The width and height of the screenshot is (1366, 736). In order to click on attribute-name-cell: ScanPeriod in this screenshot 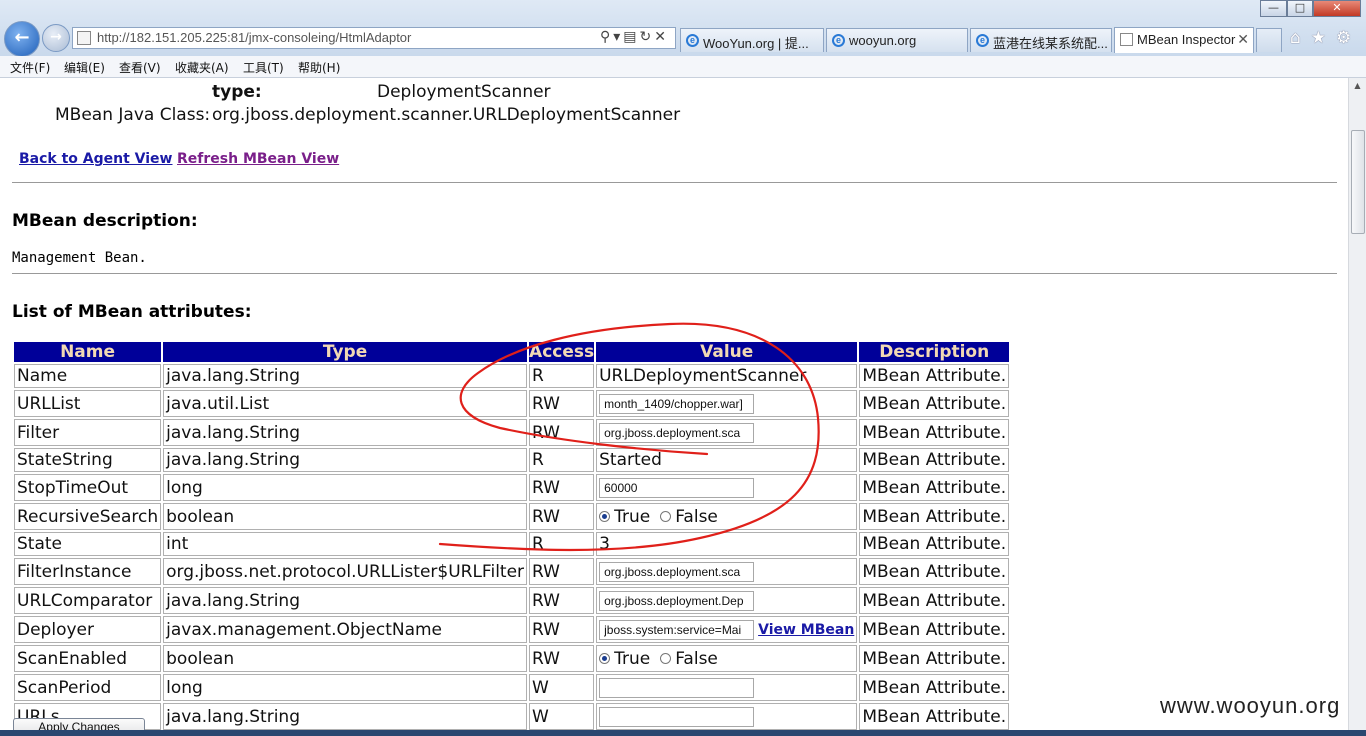, I will do `click(88, 687)`.